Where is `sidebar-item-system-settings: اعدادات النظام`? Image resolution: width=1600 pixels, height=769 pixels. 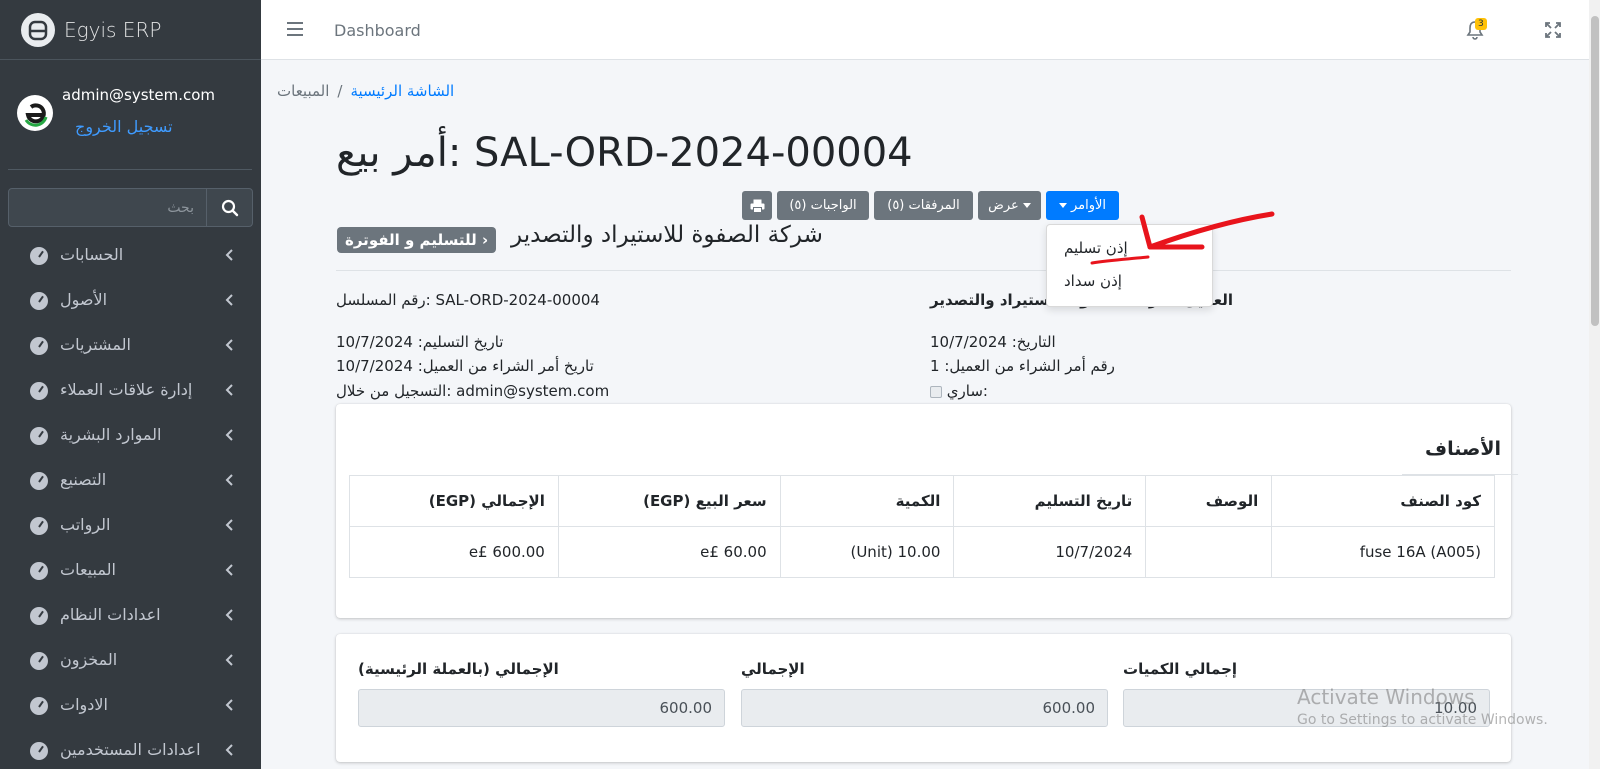
sidebar-item-system-settings: اعدادات النظام is located at coordinates (130, 615).